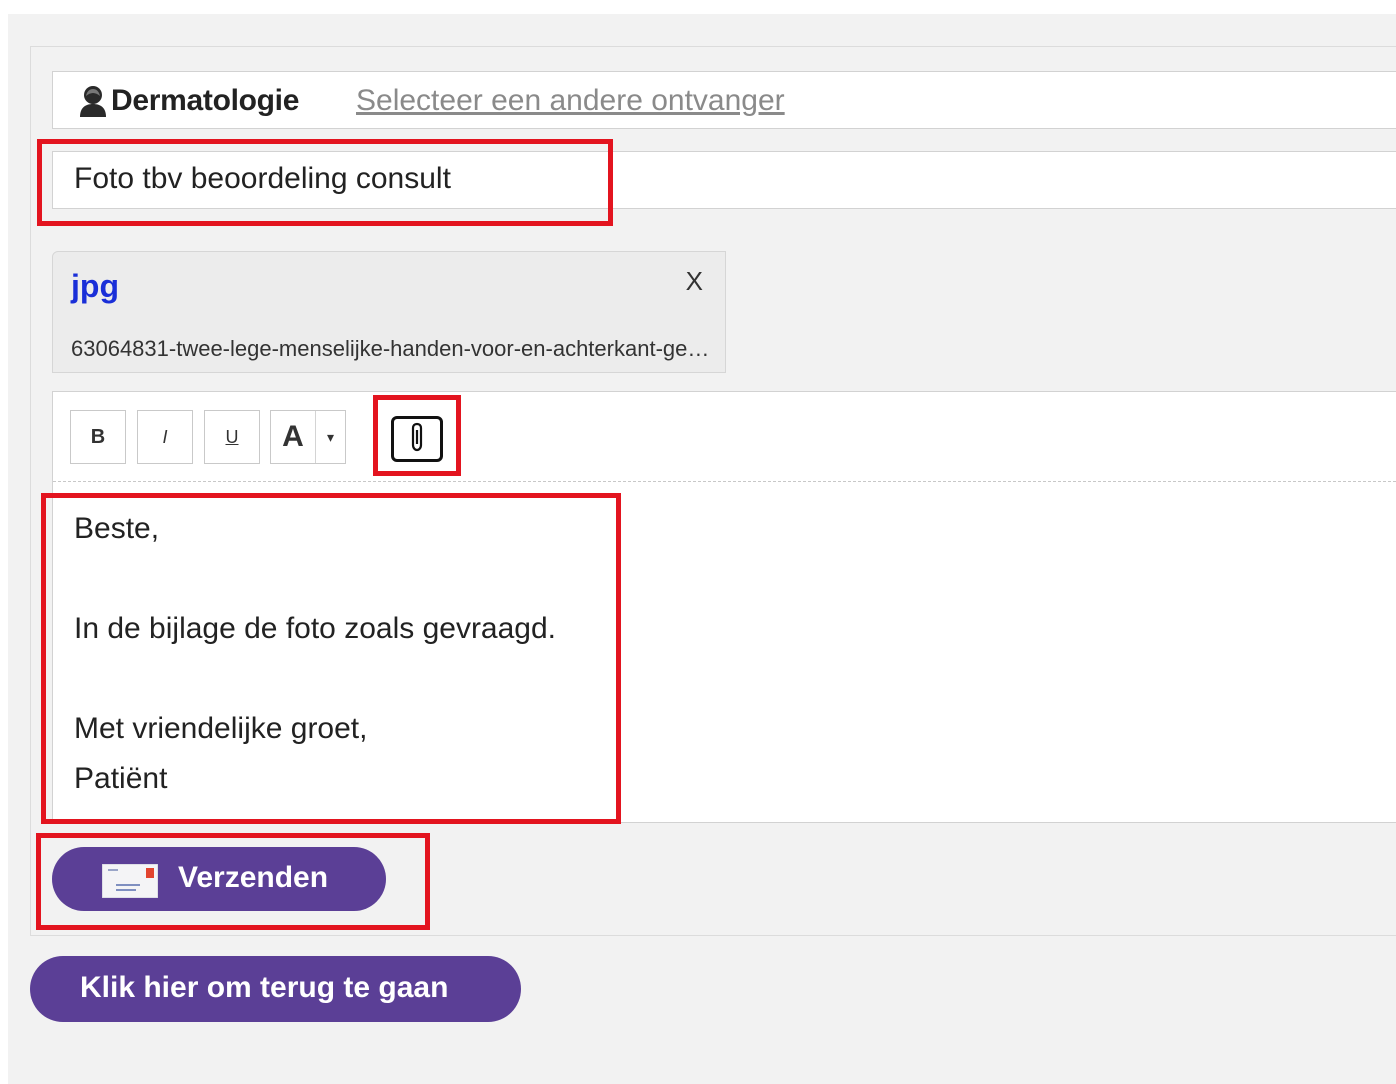 This screenshot has width=1396, height=1084. Describe the element at coordinates (253, 877) in the screenshot. I see `send-button-label: Verzenden` at that location.